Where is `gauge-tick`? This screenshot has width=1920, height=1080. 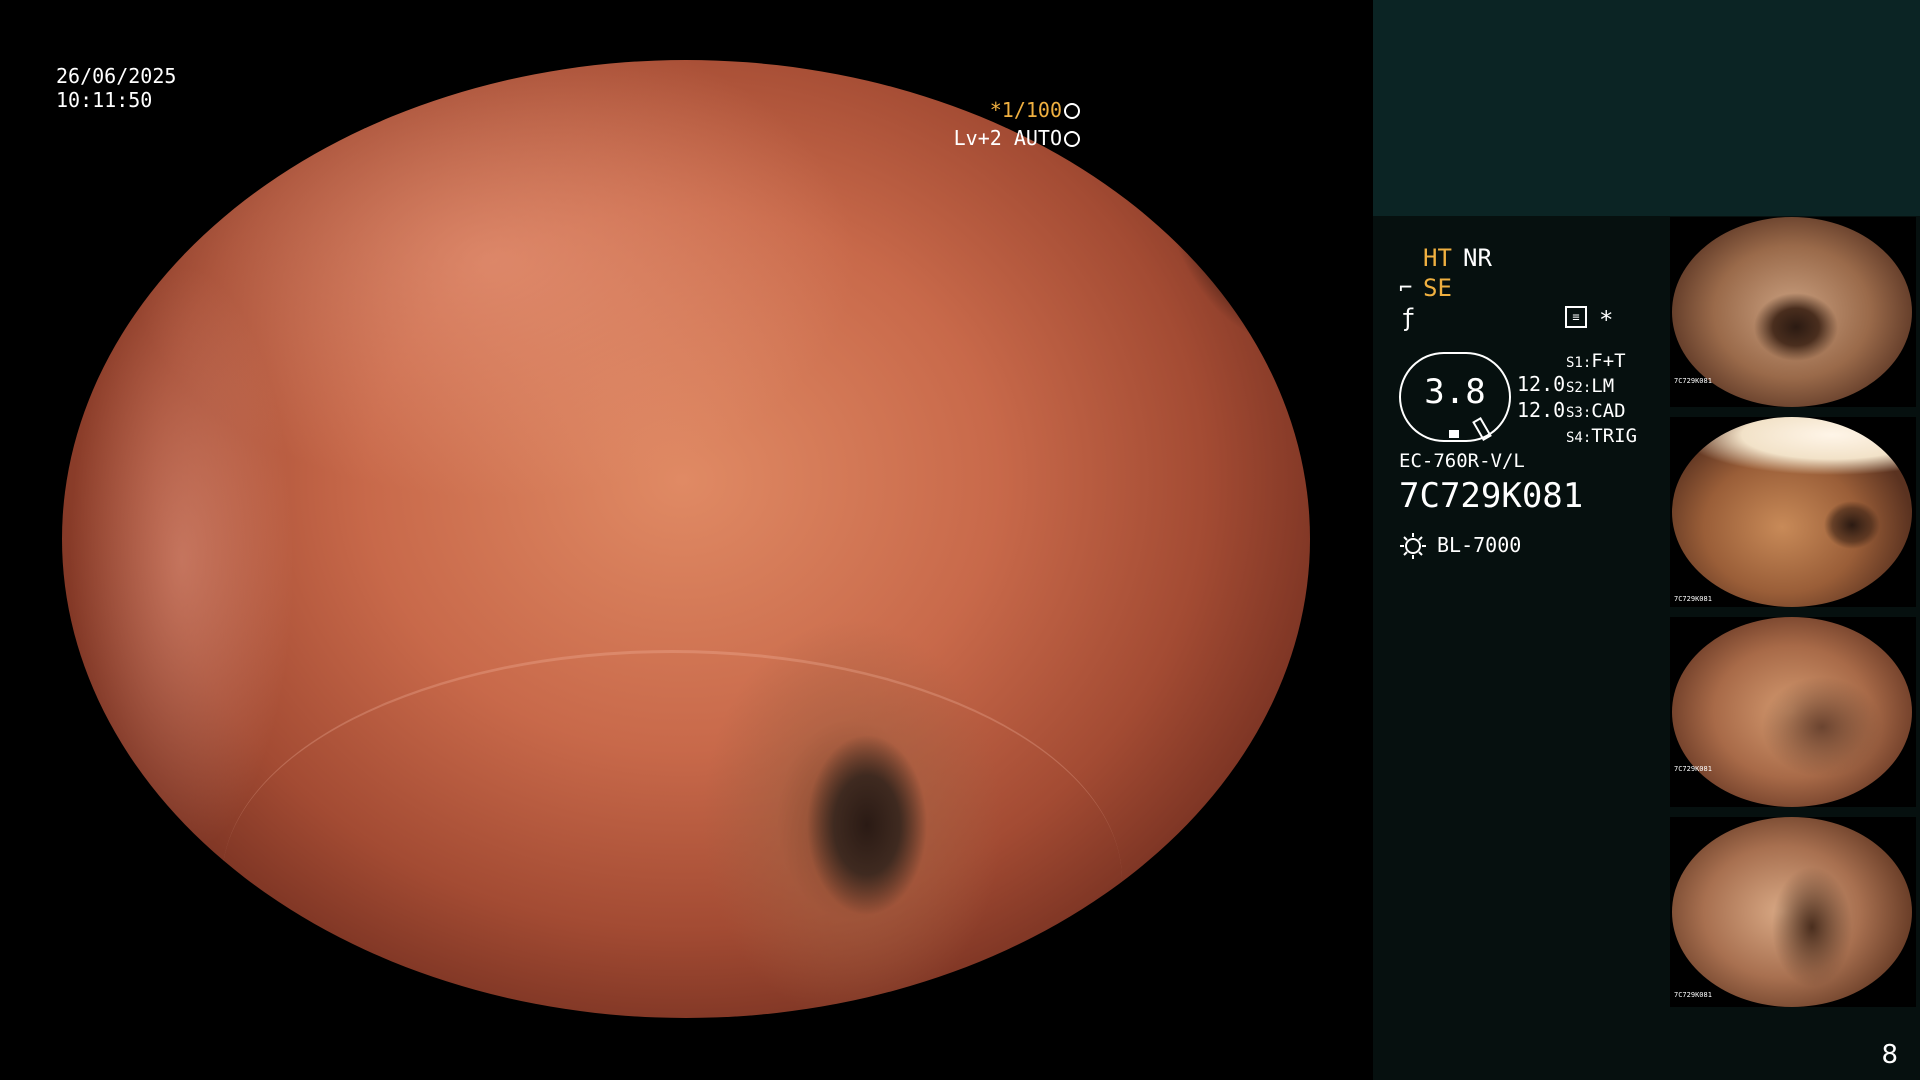
gauge-tick is located at coordinates (1482, 429).